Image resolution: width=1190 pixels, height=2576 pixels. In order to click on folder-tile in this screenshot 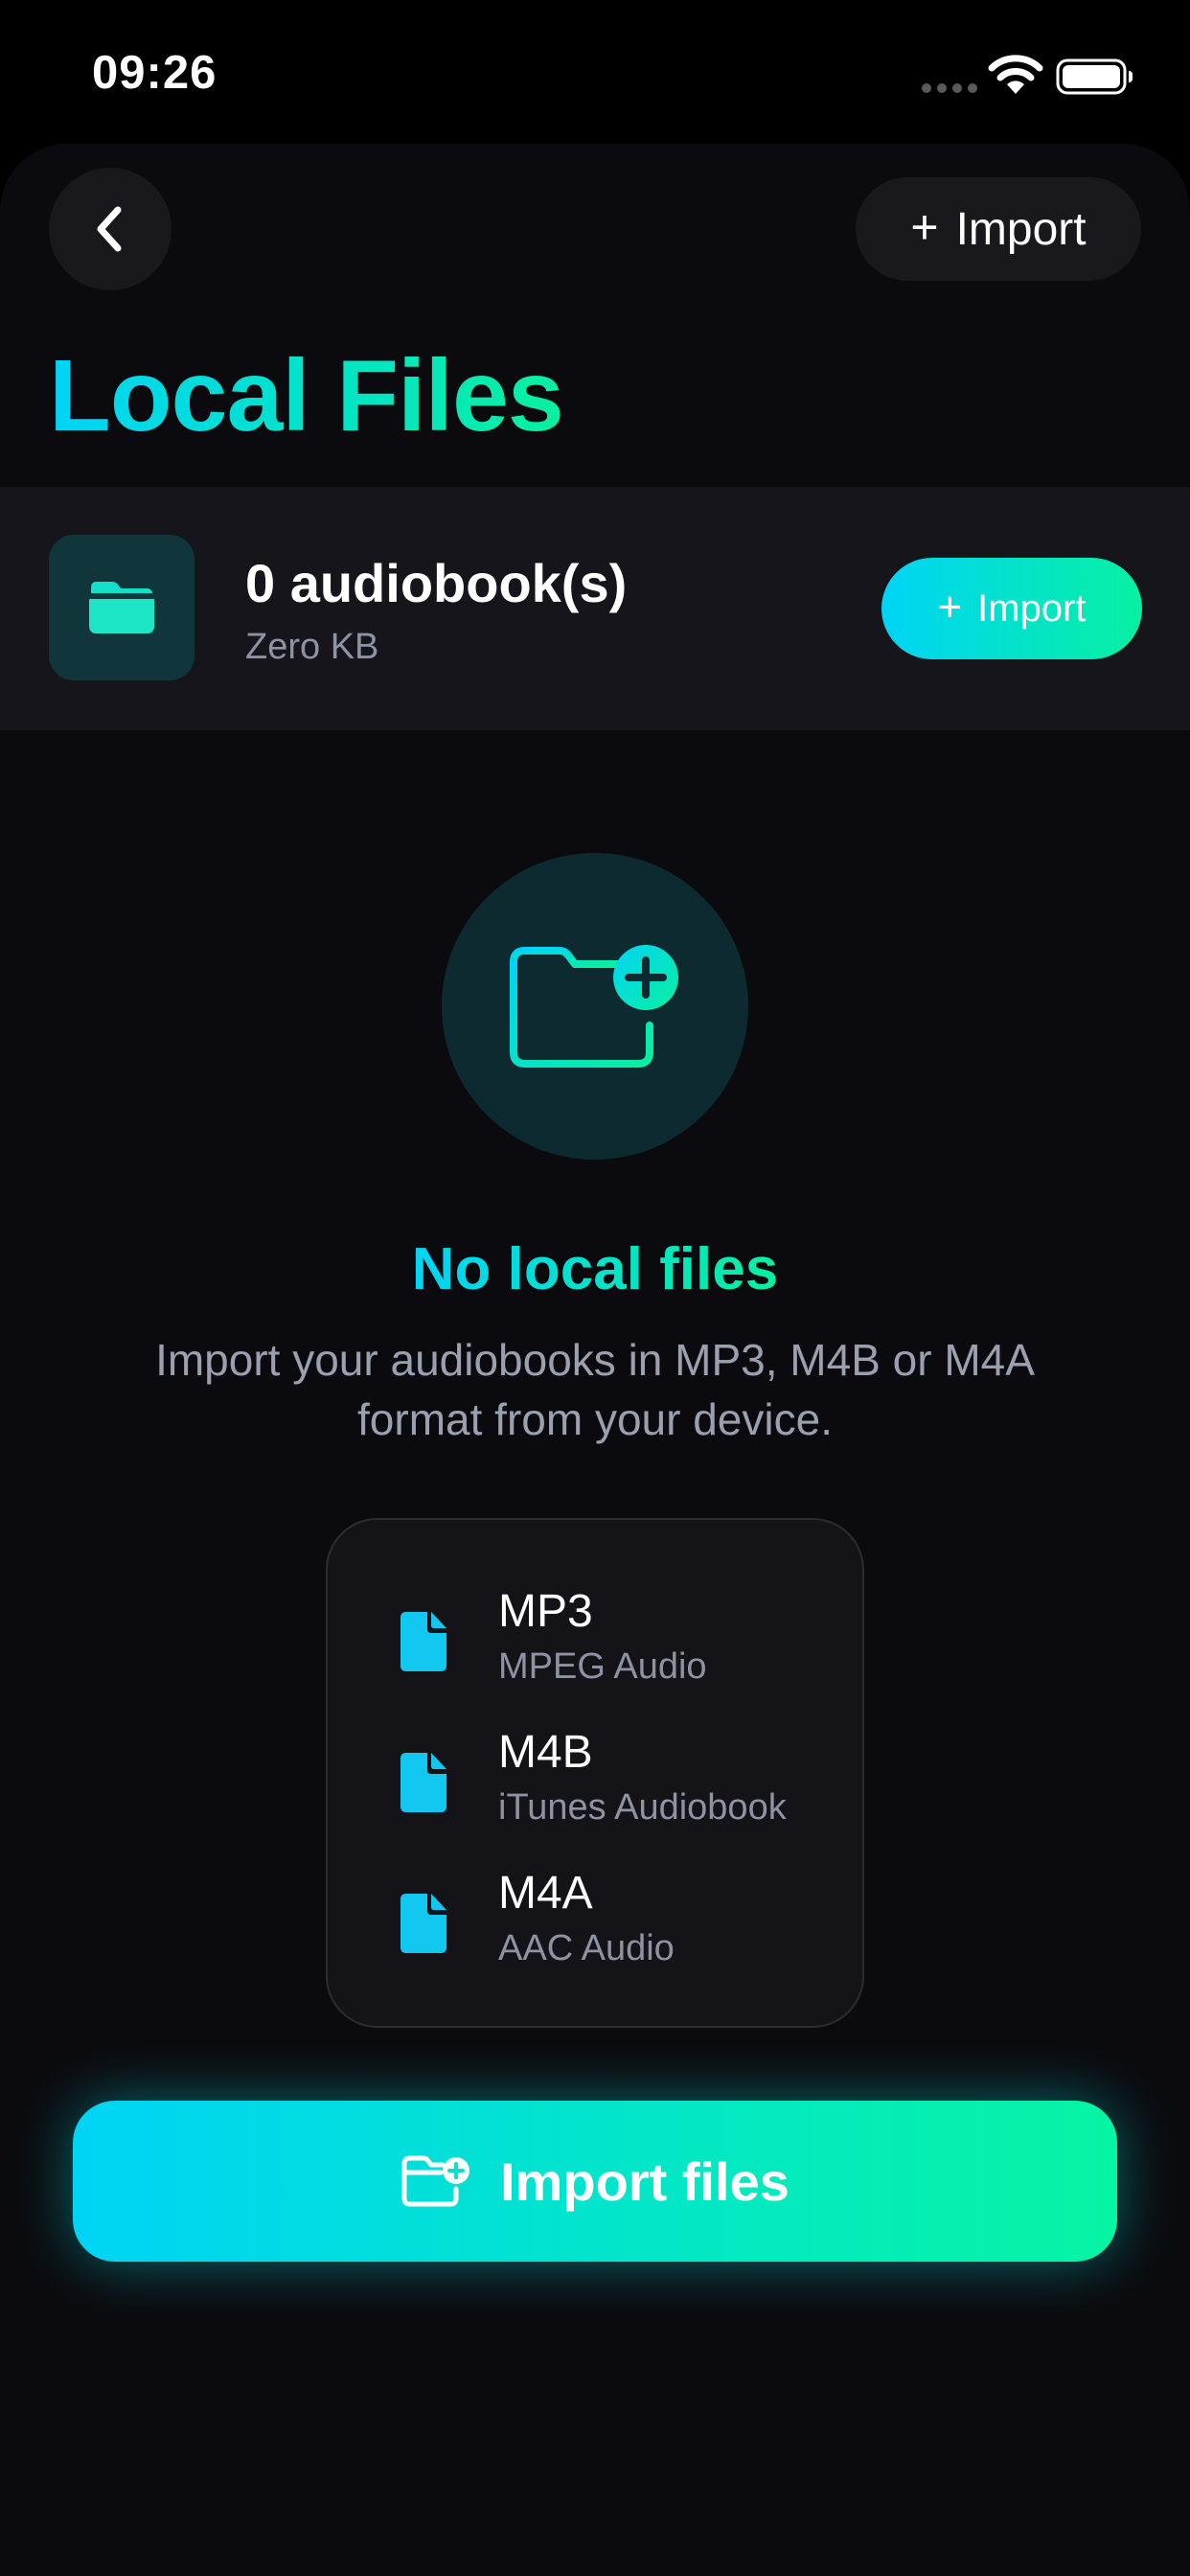, I will do `click(122, 607)`.